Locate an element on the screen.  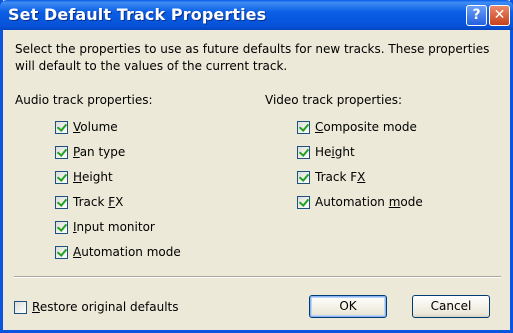
audio-height-checkbox: Height is located at coordinates (84, 177).